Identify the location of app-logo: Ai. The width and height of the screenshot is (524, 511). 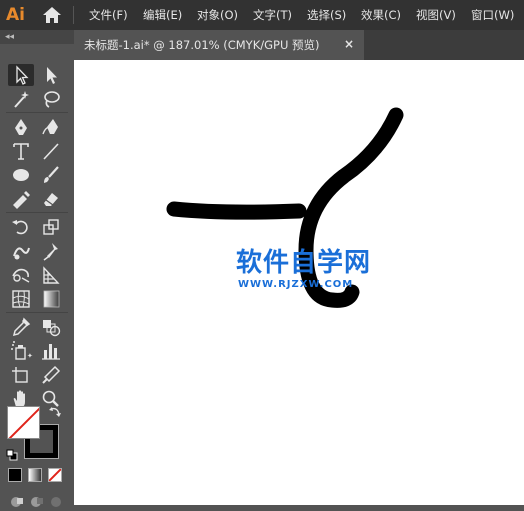
(15, 15).